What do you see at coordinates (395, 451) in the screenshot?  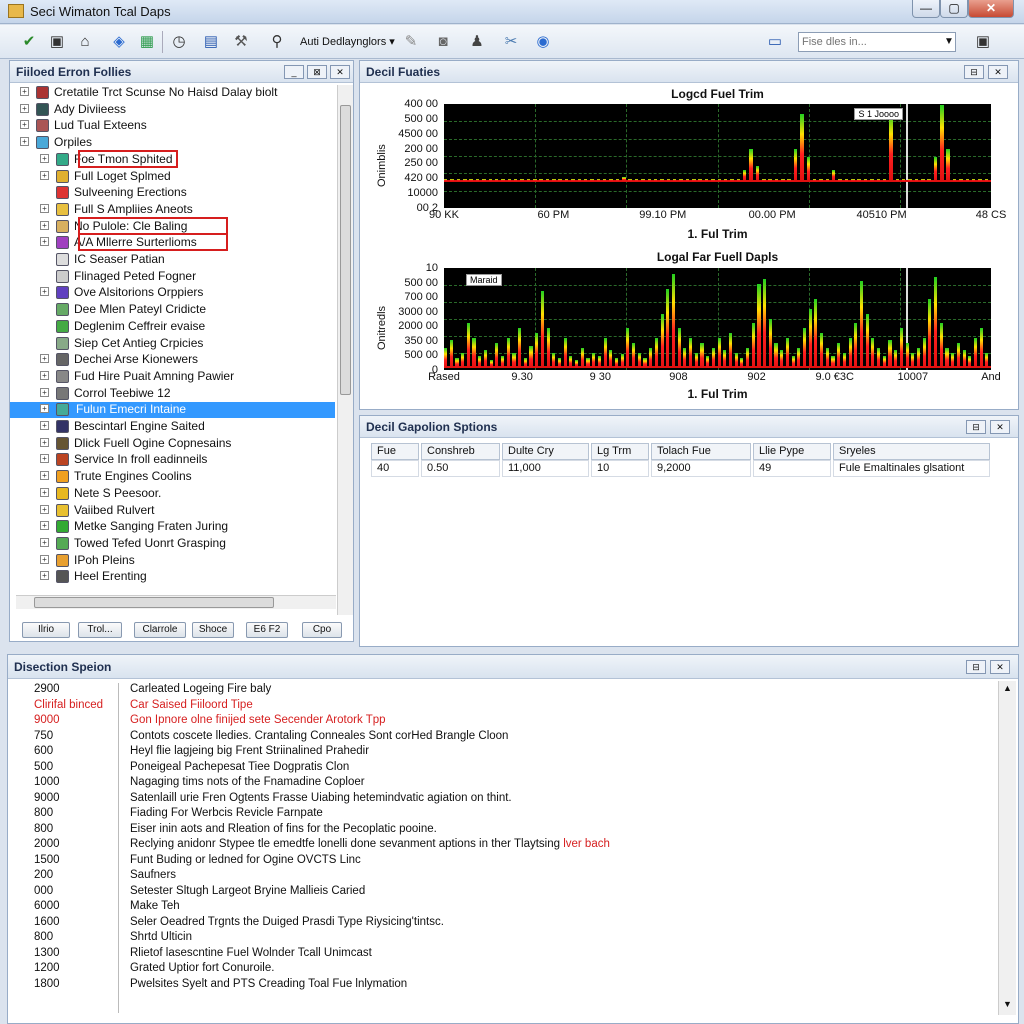 I see `table-header: Fue` at bounding box center [395, 451].